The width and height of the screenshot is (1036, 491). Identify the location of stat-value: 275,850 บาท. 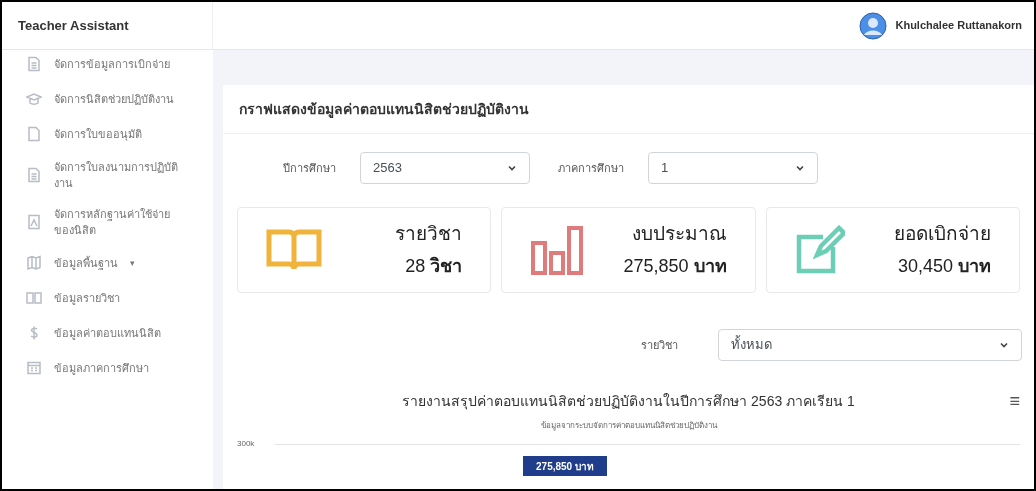
(675, 266).